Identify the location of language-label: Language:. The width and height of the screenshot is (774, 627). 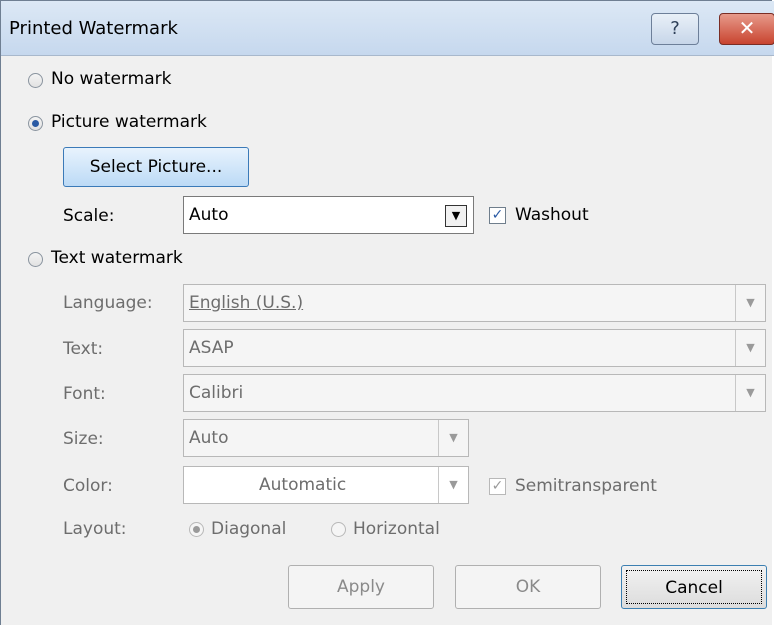
(108, 303).